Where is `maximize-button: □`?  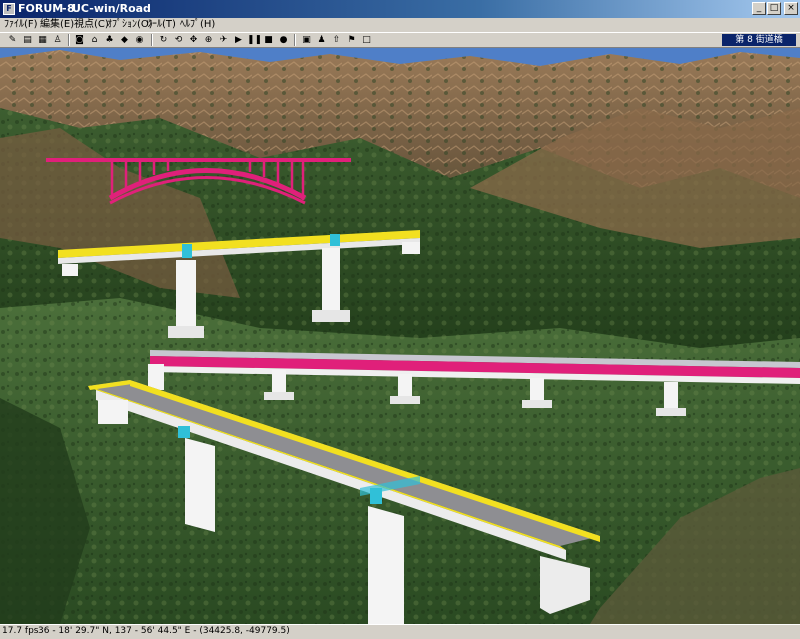 maximize-button: □ is located at coordinates (774, 8).